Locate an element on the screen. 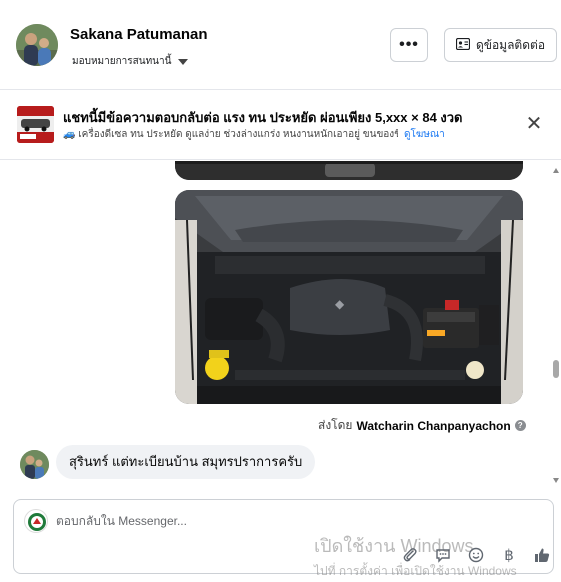  close-icon: ✕ is located at coordinates (534, 125).